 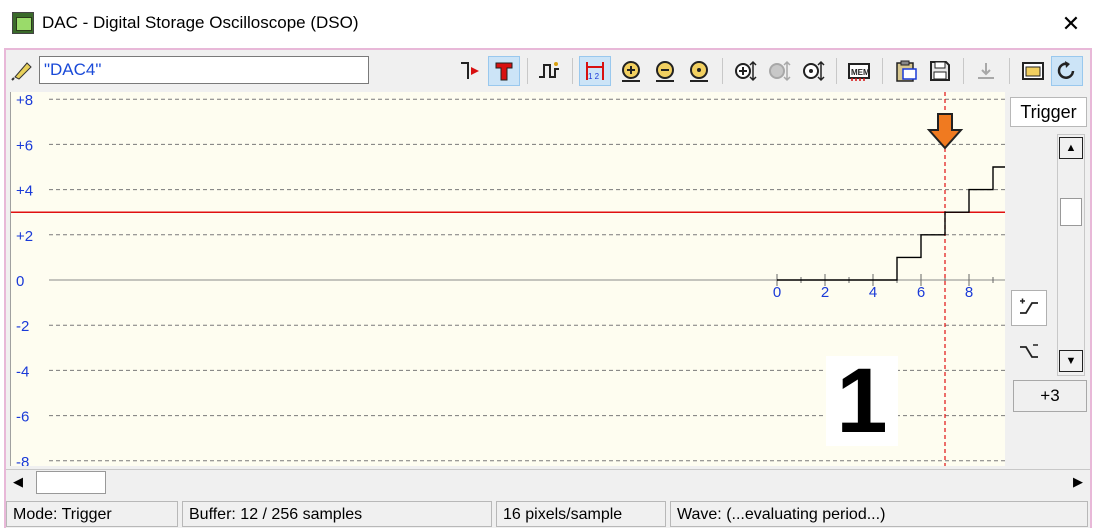 I want to click on scroll-right-button: ▶, so click(x=1078, y=482).